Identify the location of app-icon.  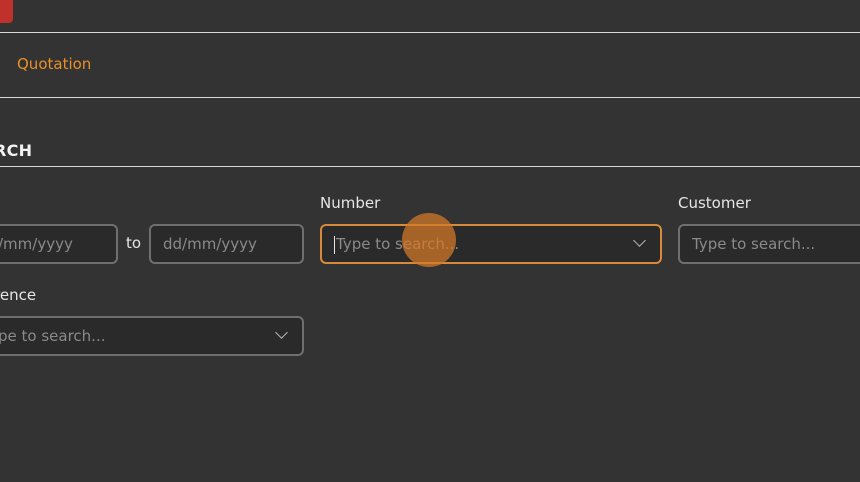
(6, 11).